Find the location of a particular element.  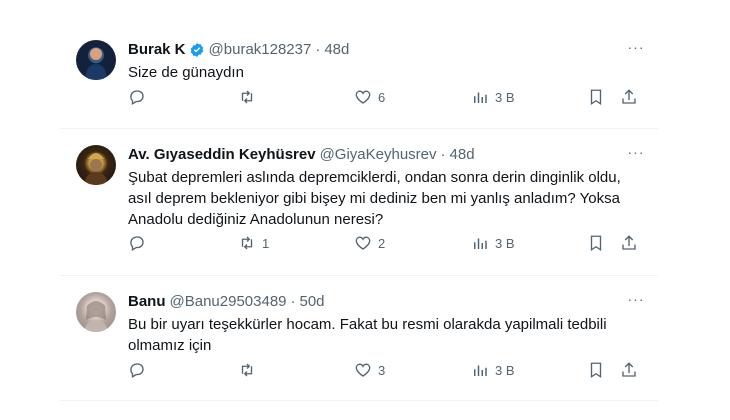

like-button: 3 is located at coordinates (371, 370).